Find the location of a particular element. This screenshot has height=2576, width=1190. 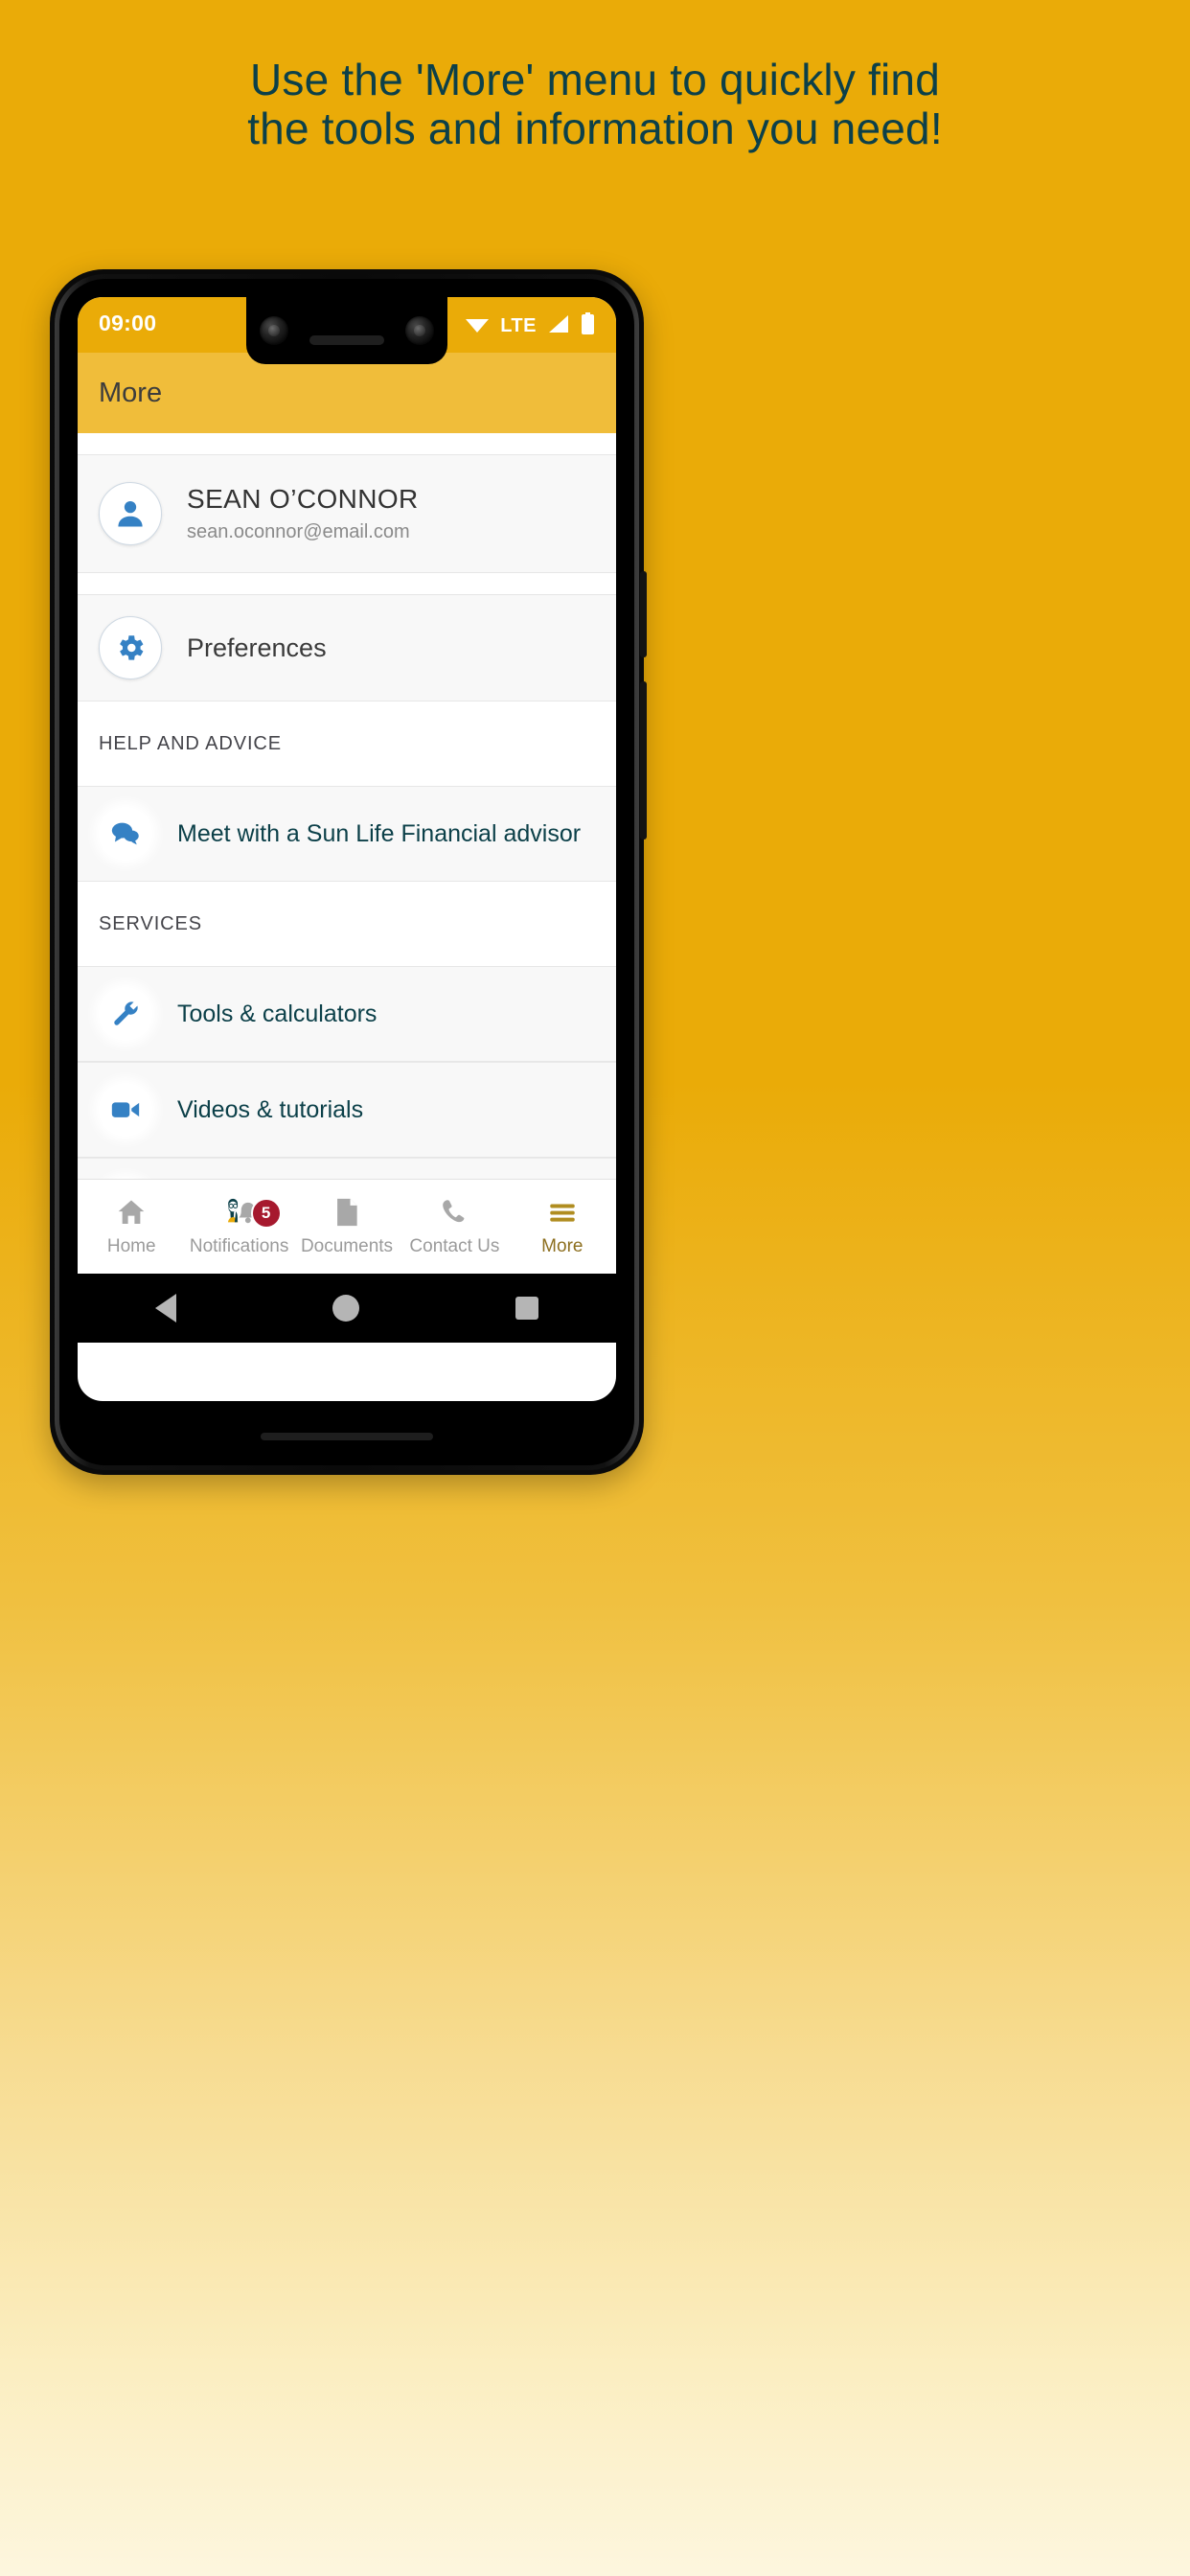

chat-bubbles-icon is located at coordinates (125, 833).